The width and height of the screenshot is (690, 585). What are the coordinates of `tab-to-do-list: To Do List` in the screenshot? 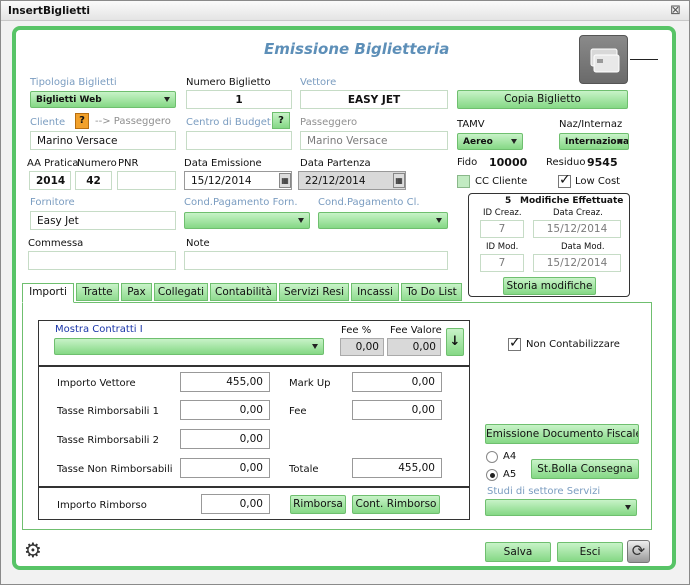 It's located at (431, 292).